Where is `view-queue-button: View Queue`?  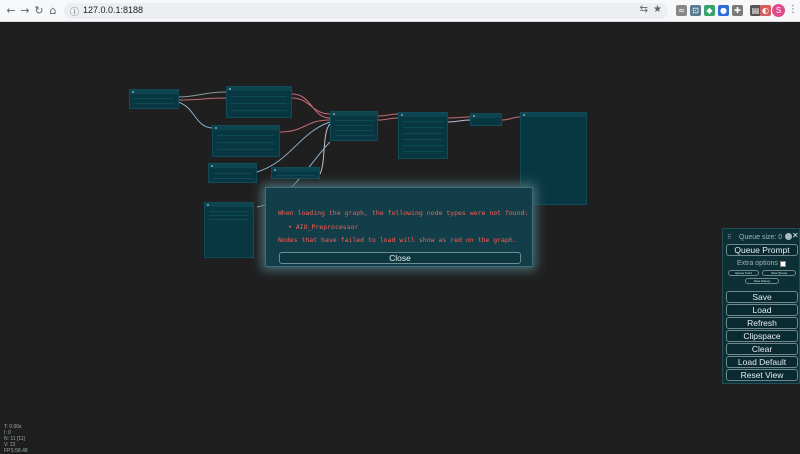
view-queue-button: View Queue is located at coordinates (779, 273).